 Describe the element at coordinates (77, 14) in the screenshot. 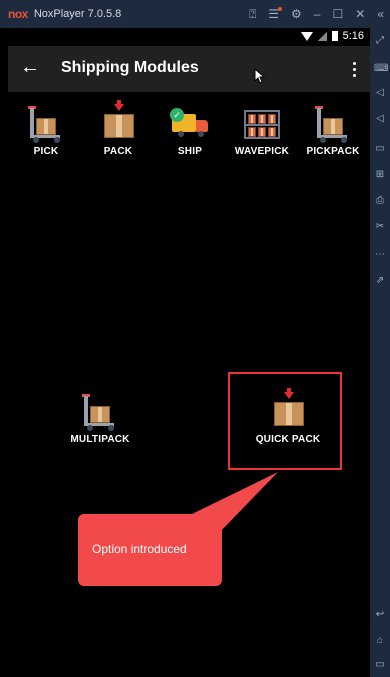

I see `emulator-title: NoxPlayer 7.0.5.8` at that location.